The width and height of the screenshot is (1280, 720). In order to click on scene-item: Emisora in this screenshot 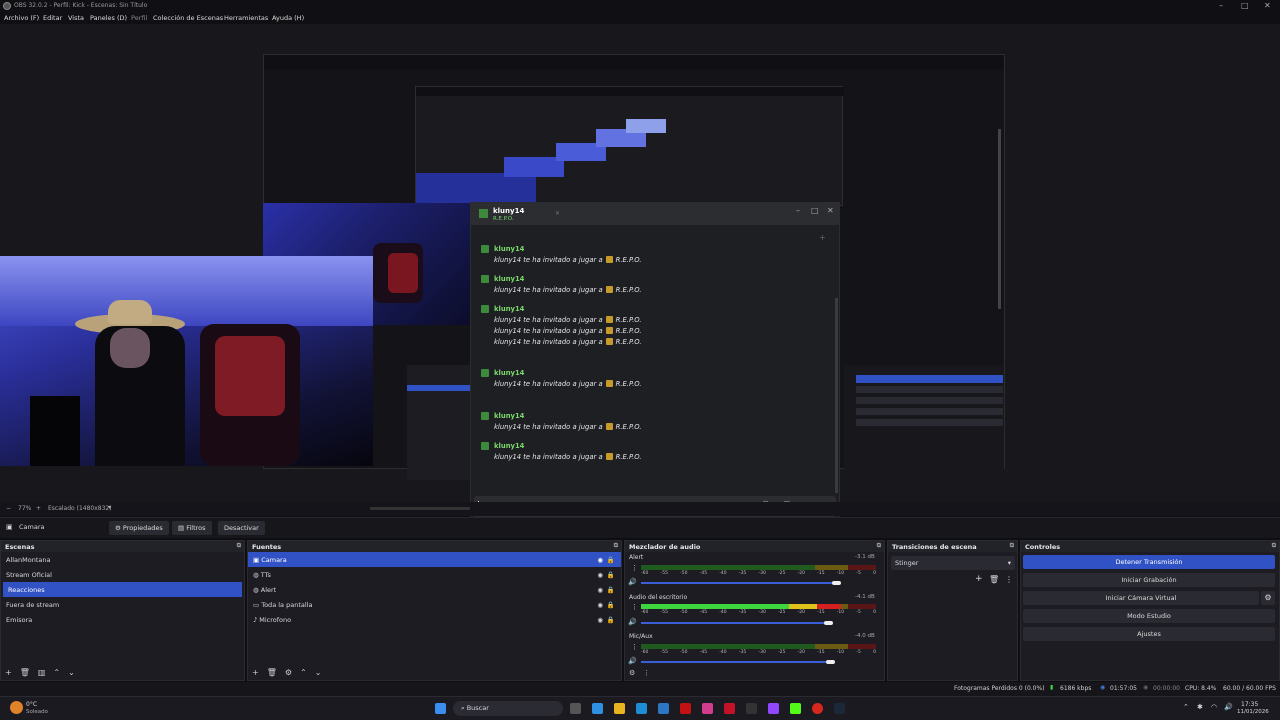, I will do `click(122, 619)`.